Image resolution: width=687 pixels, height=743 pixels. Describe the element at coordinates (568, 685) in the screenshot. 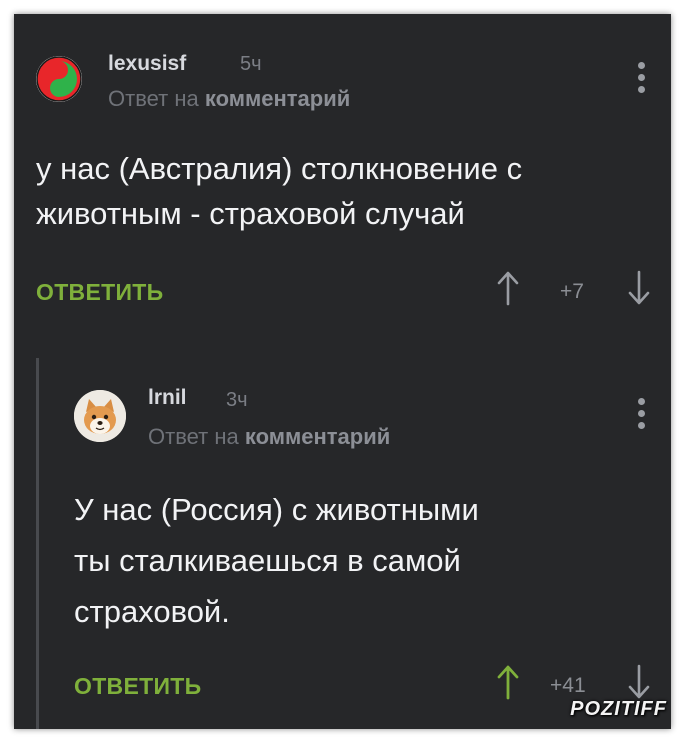

I see `vote-score: +41` at that location.